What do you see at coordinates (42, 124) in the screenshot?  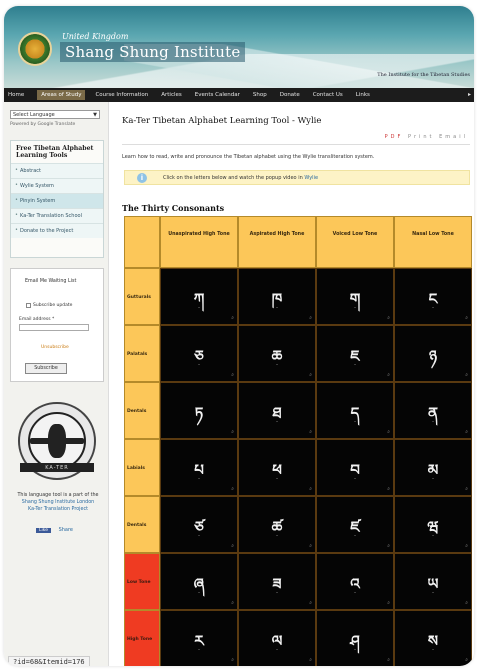 I see `powered-by-translate: Powered by Google Translate` at bounding box center [42, 124].